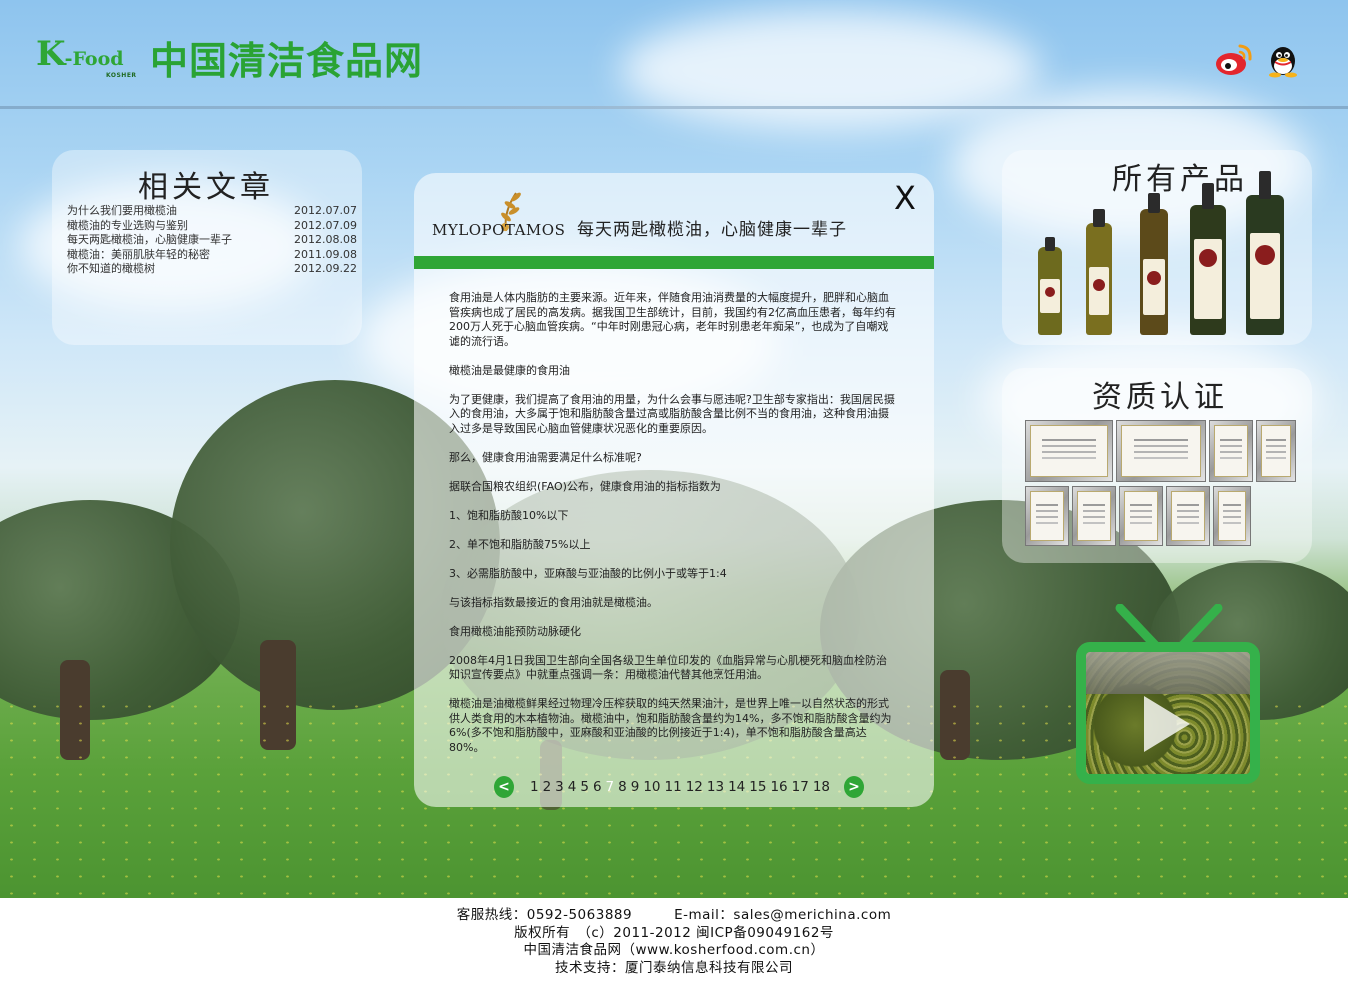 The image size is (1348, 992). What do you see at coordinates (778, 787) in the screenshot?
I see `page-number-link: 16` at bounding box center [778, 787].